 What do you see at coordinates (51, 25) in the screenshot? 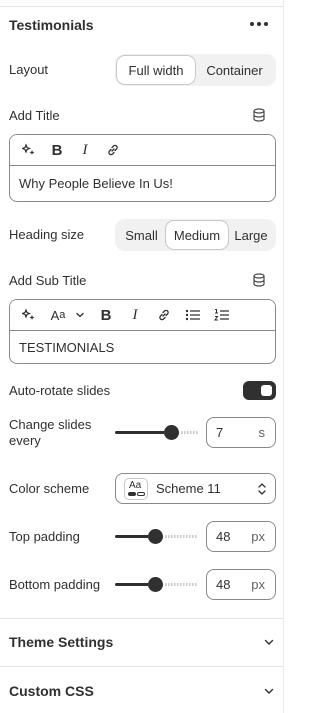
I see `section-title: Testimonials` at bounding box center [51, 25].